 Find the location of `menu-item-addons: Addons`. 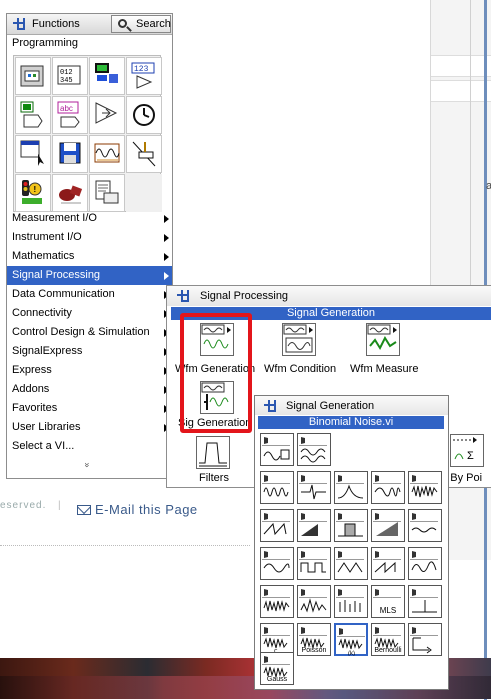

menu-item-addons: Addons is located at coordinates (89, 389).